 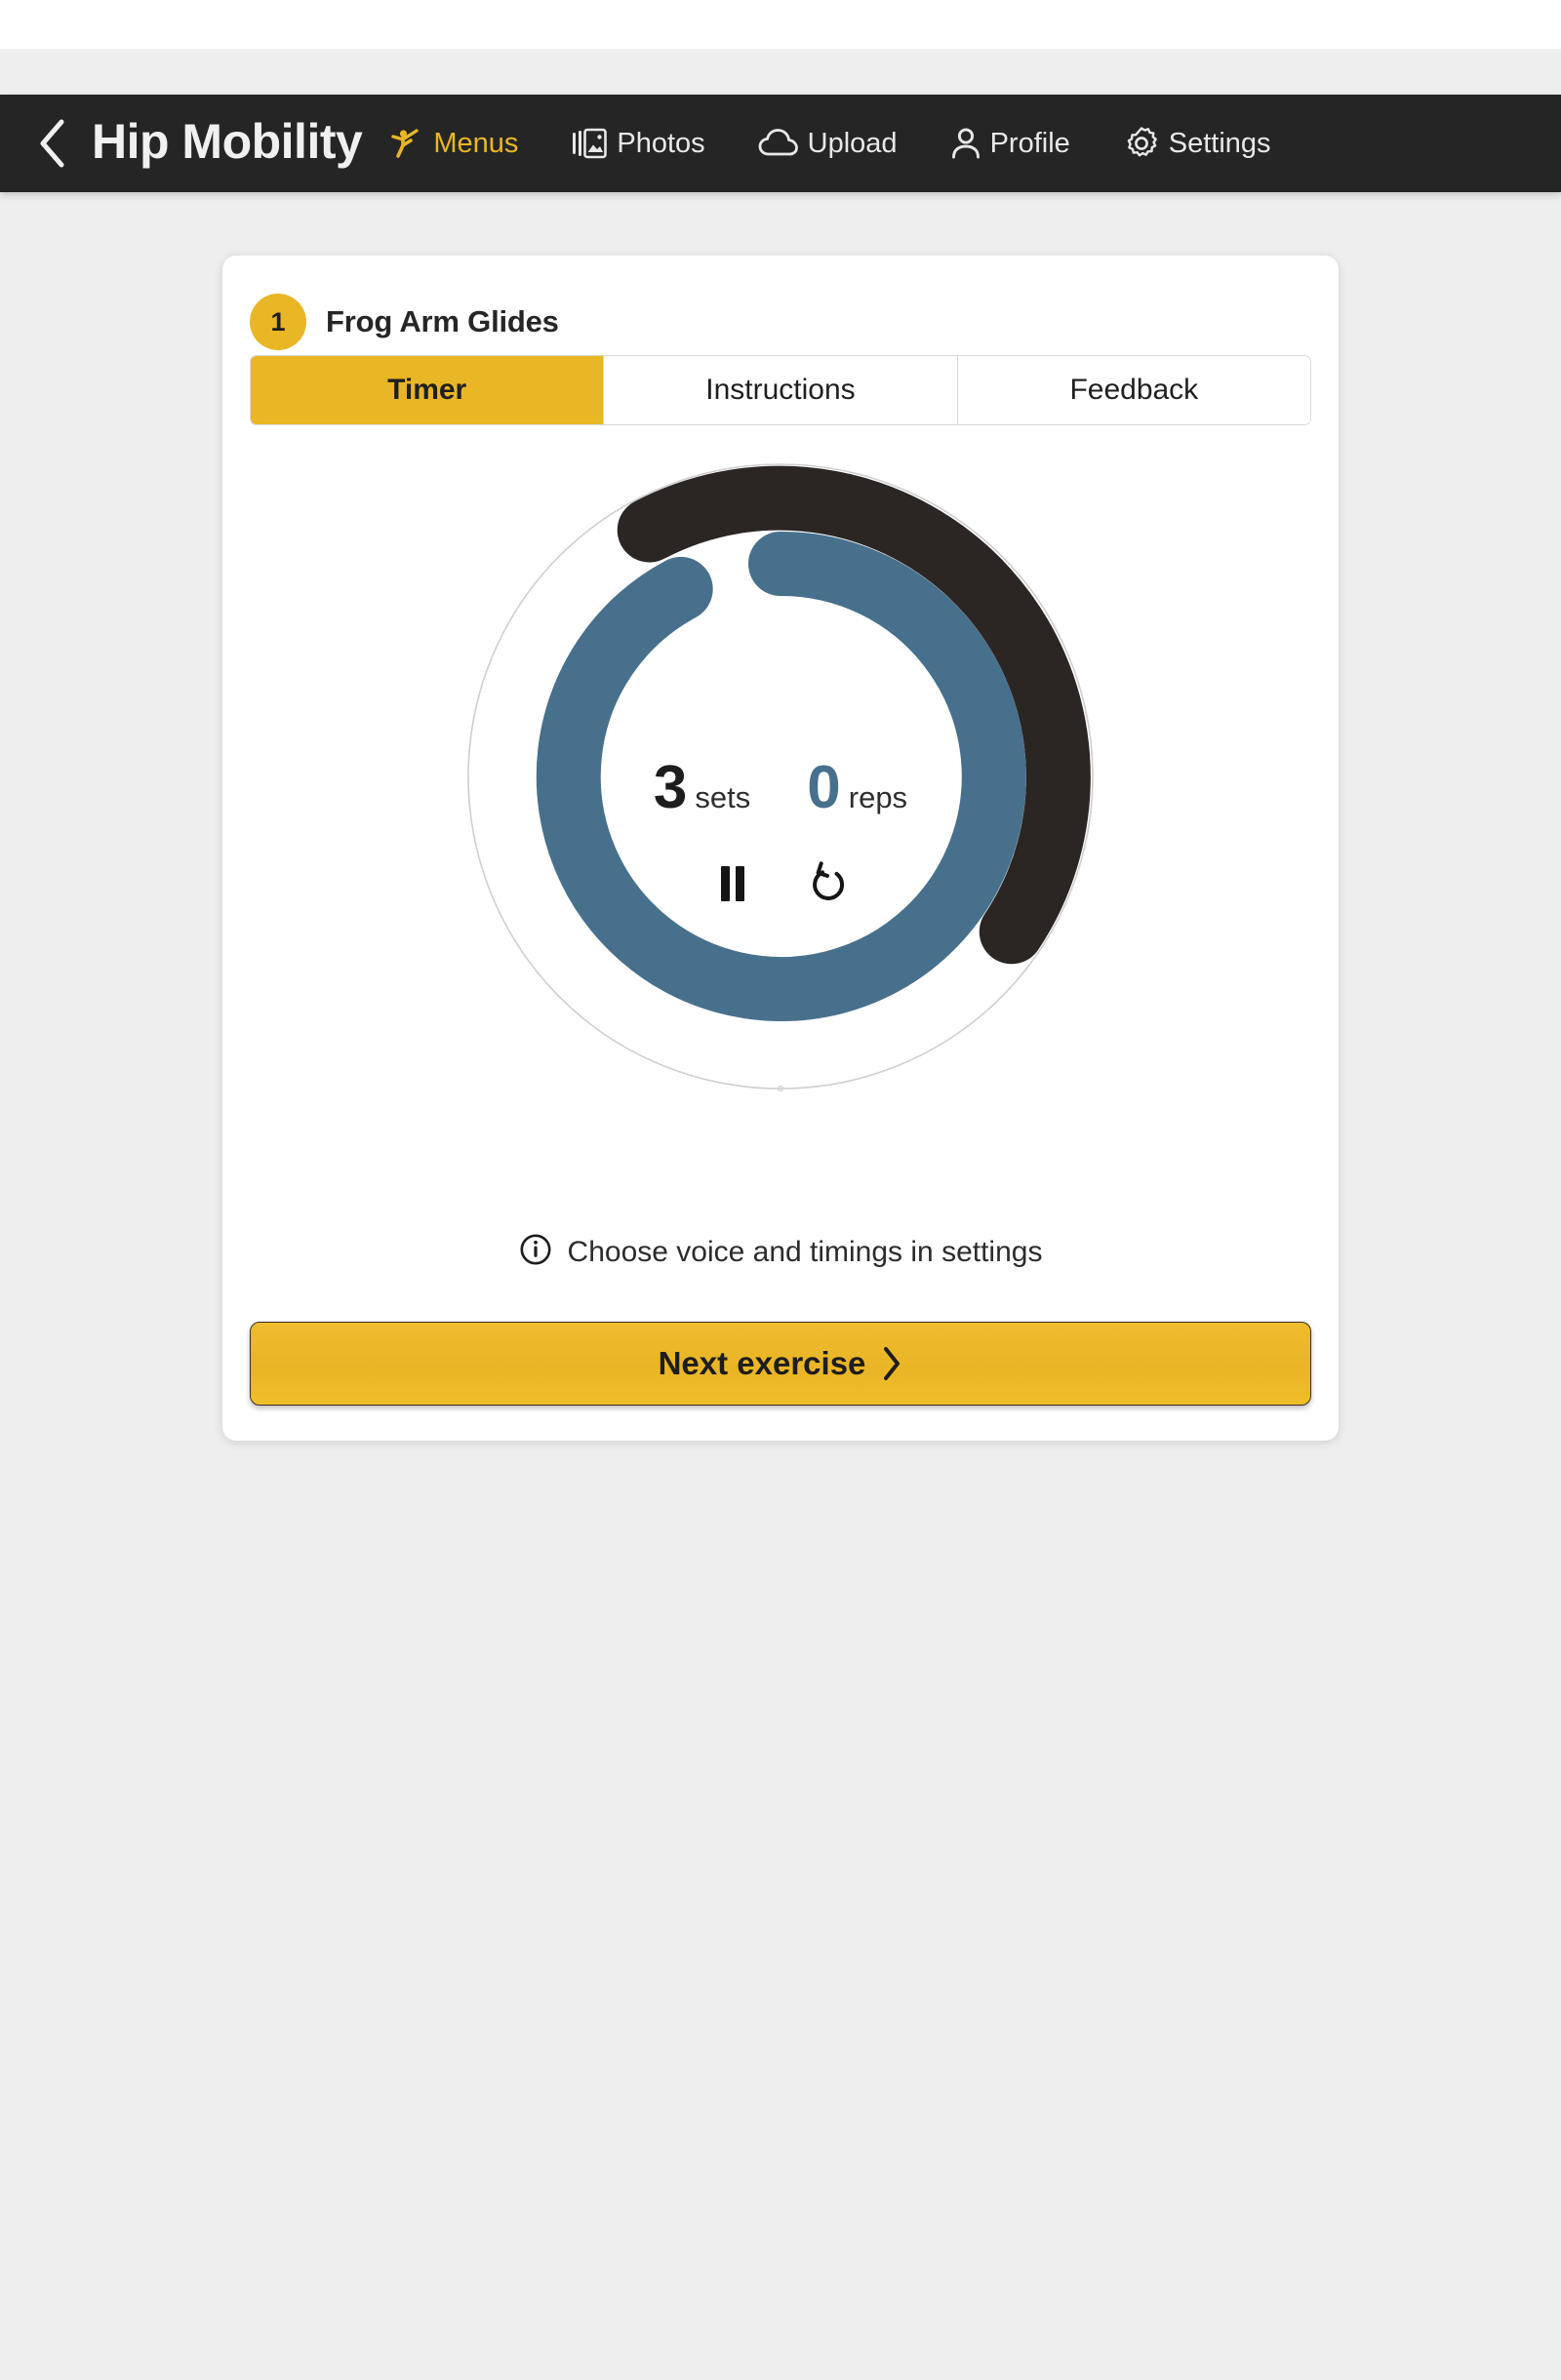 What do you see at coordinates (1141, 143) in the screenshot?
I see `gear-icon` at bounding box center [1141, 143].